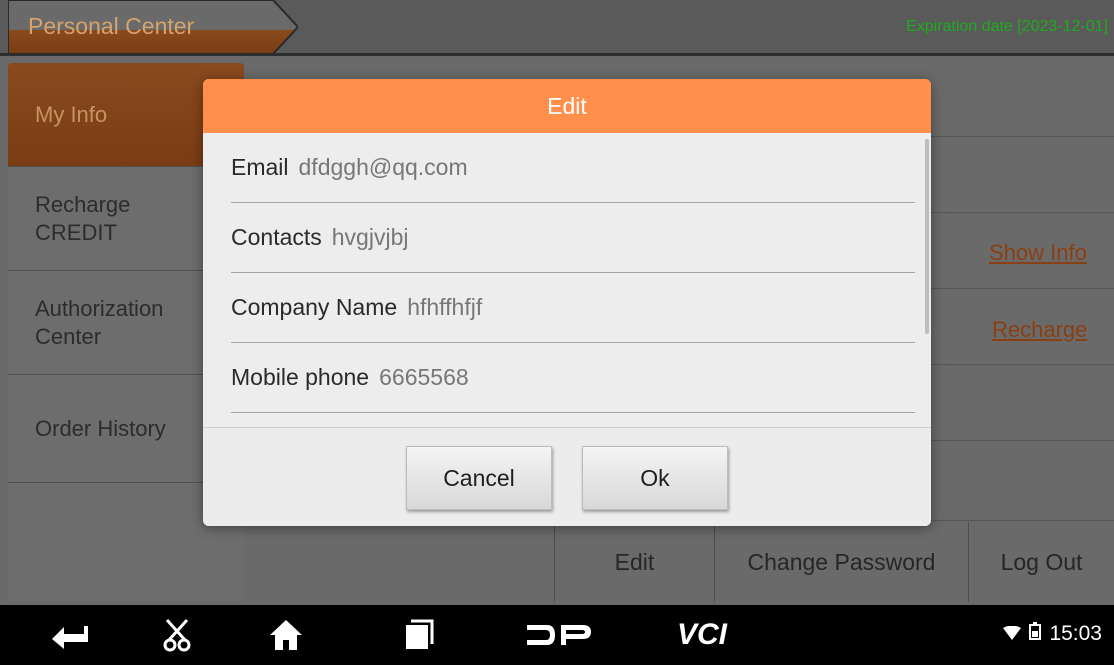 The height and width of the screenshot is (665, 1114). Describe the element at coordinates (573, 308) in the screenshot. I see `company-name-field: Company Name hfhffhfjf` at that location.